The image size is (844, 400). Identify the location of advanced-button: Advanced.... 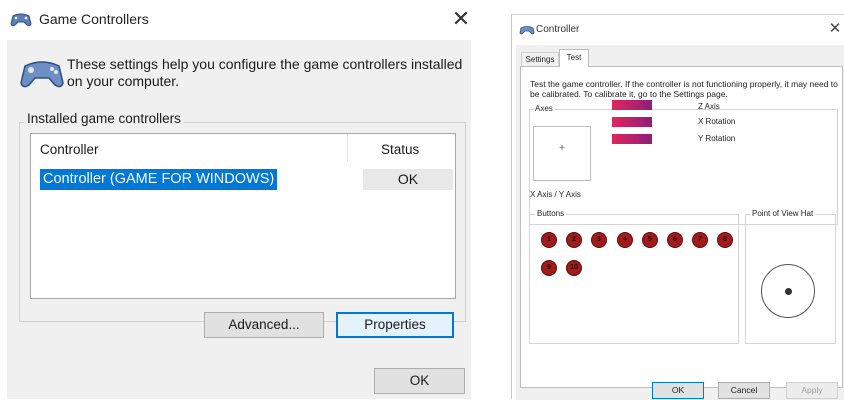
(264, 325).